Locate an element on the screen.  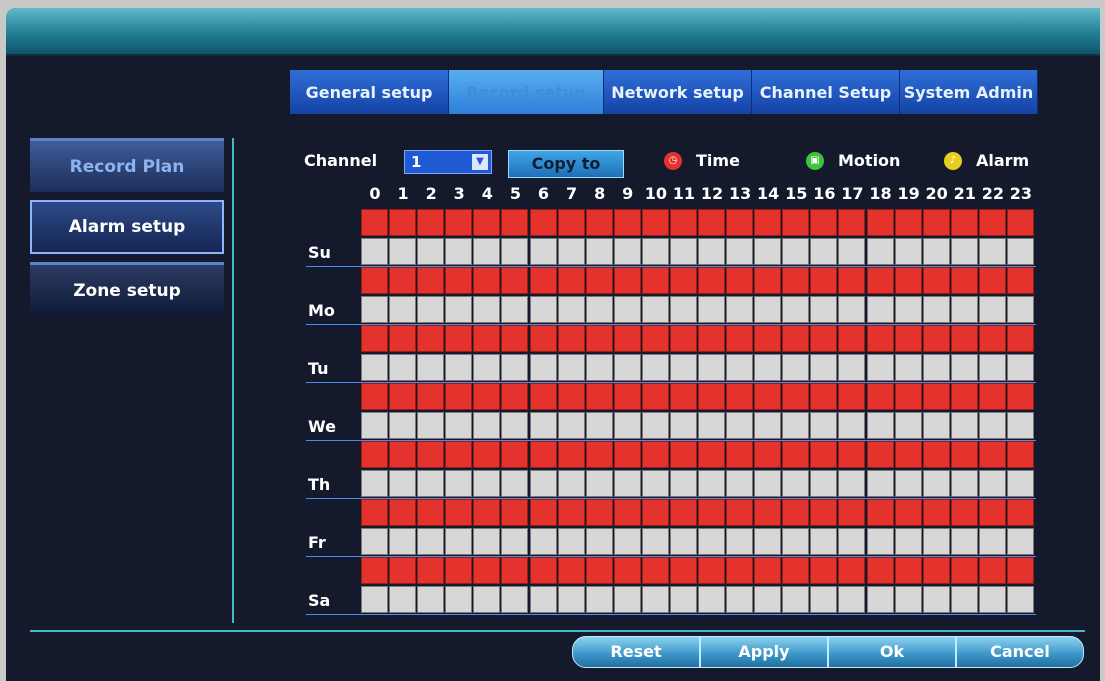
copy-to-button: Copy to is located at coordinates (566, 164).